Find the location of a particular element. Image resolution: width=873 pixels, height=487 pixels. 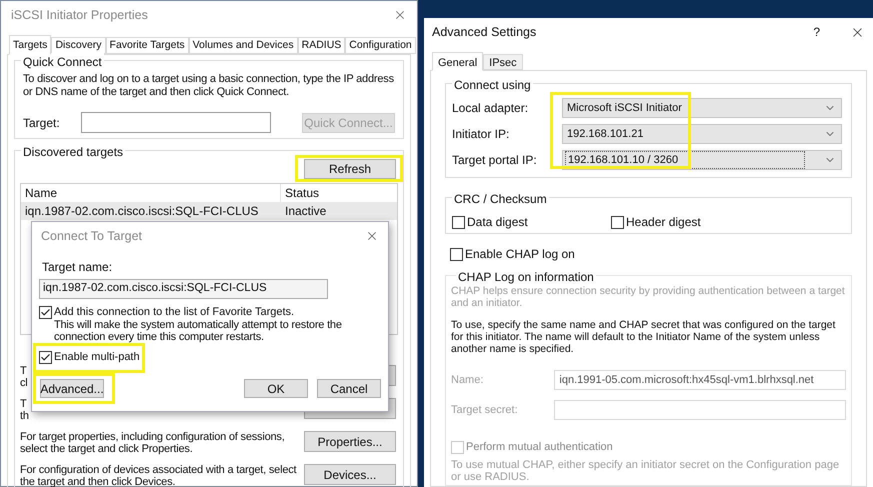

tab: Volumes and Devices is located at coordinates (243, 45).